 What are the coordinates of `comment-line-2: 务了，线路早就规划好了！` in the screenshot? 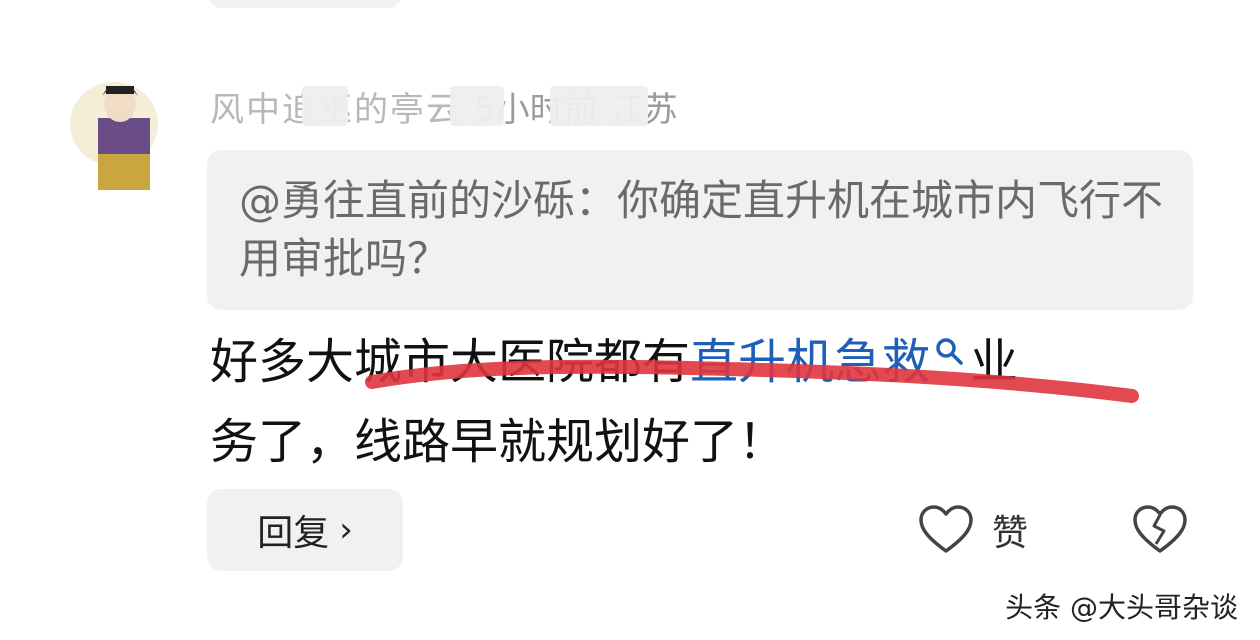 It's located at (690, 442).